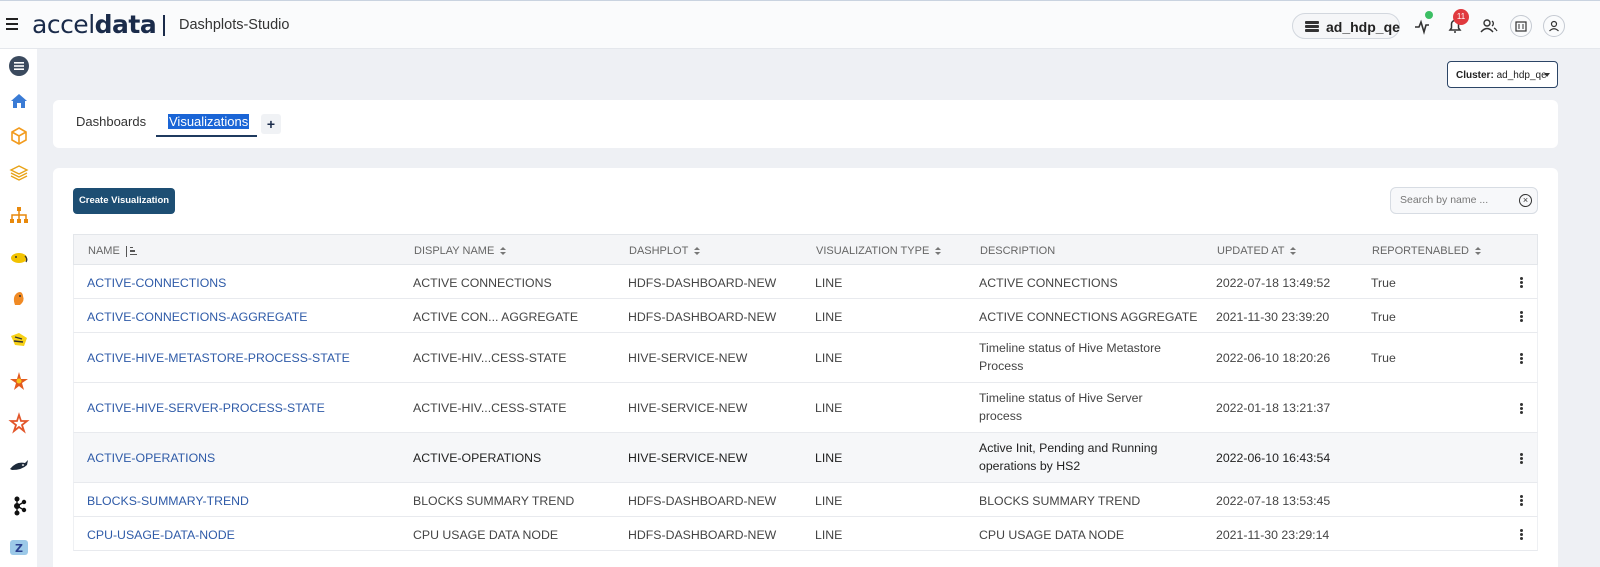 The width and height of the screenshot is (1600, 567). What do you see at coordinates (665, 251) in the screenshot?
I see `column-header-dashplot: DASHPLOT` at bounding box center [665, 251].